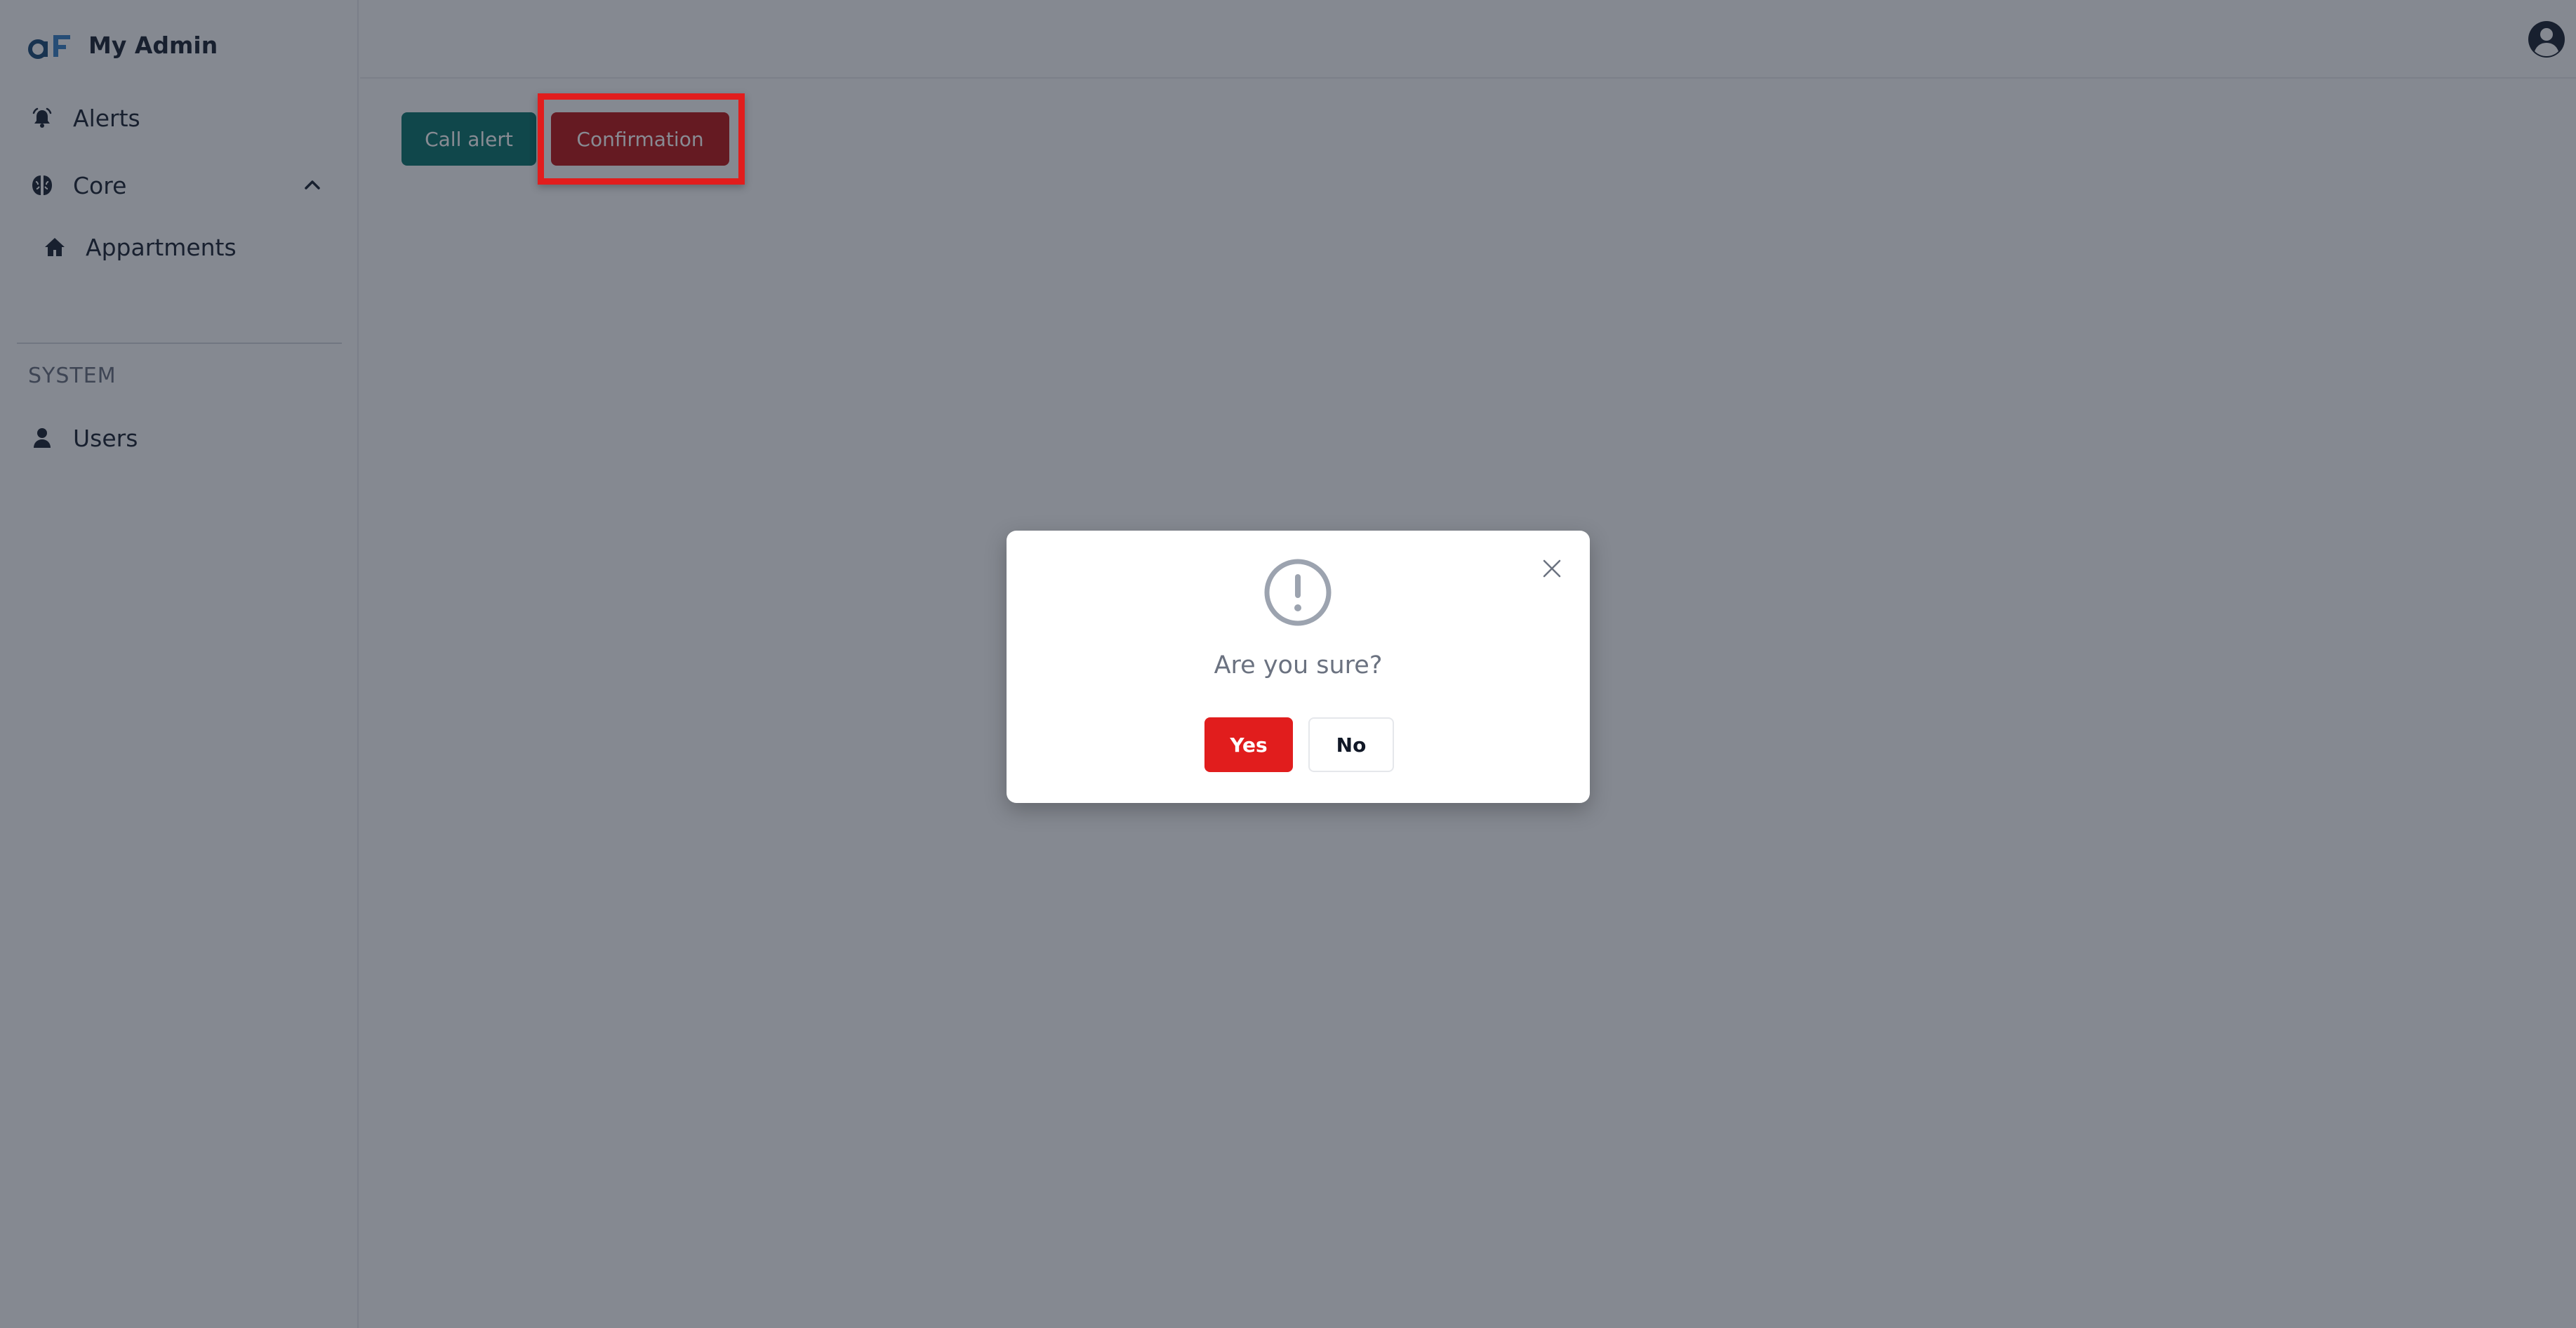  Describe the element at coordinates (1552, 568) in the screenshot. I see `close-icon` at that location.